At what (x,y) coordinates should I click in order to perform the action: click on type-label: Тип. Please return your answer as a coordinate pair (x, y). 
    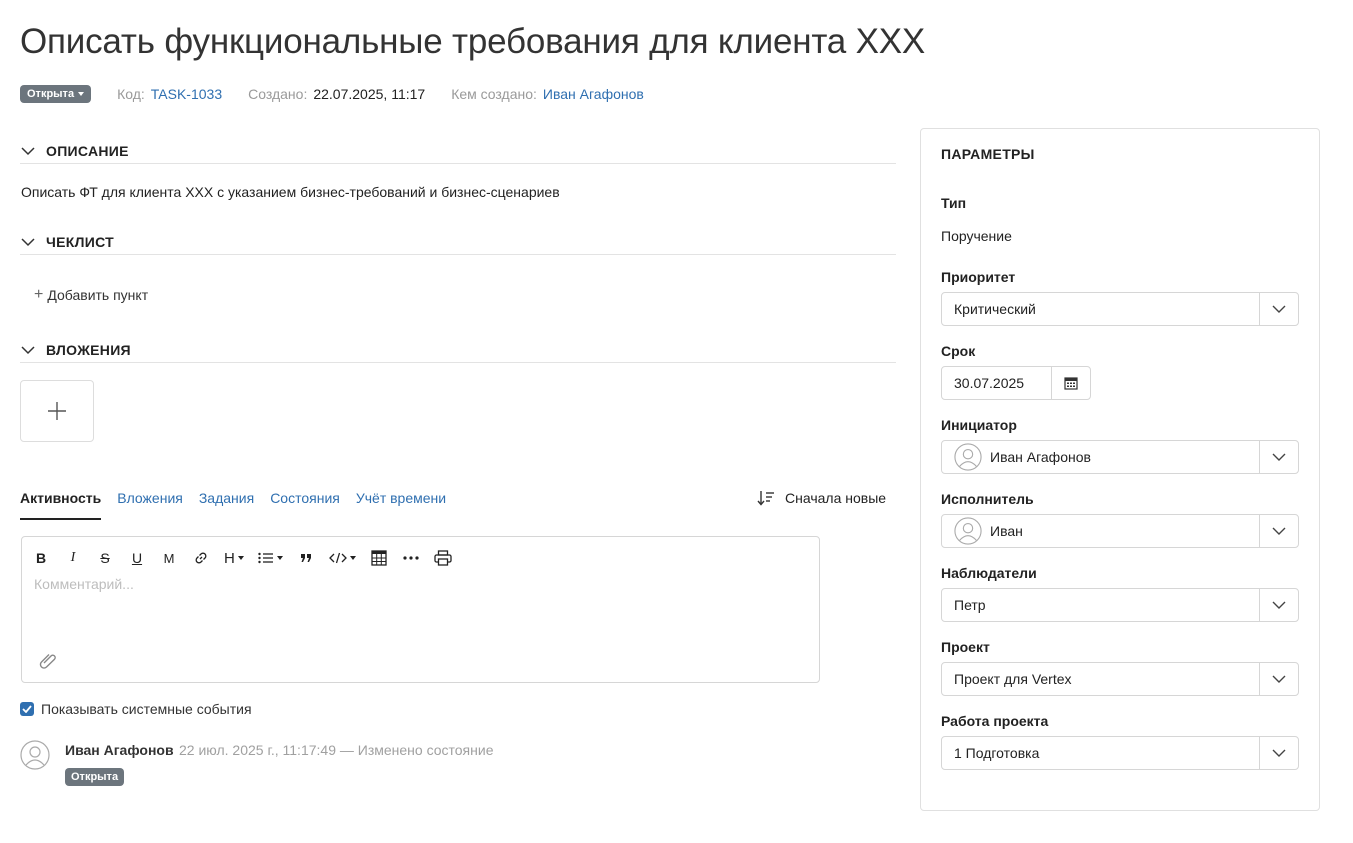
    Looking at the image, I should click on (954, 203).